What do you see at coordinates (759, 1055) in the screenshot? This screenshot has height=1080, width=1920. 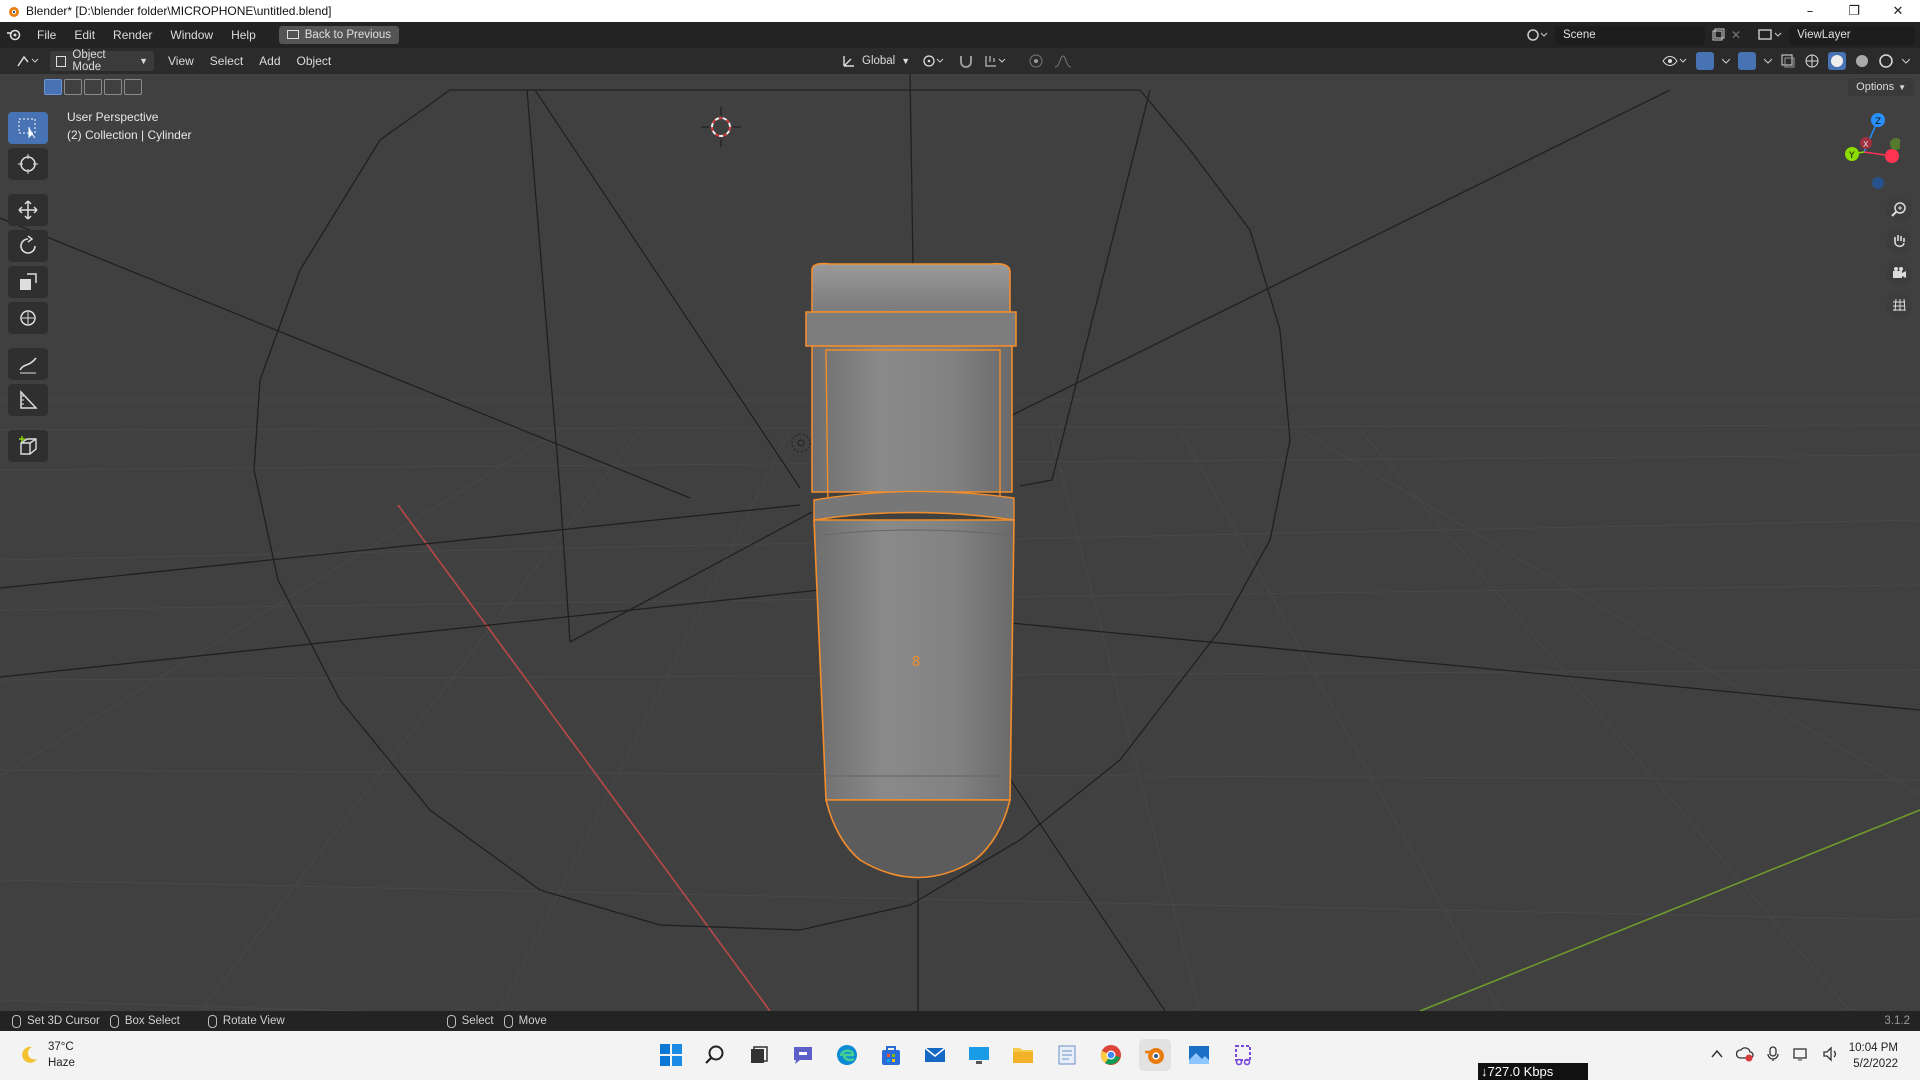 I see `task-view-button` at bounding box center [759, 1055].